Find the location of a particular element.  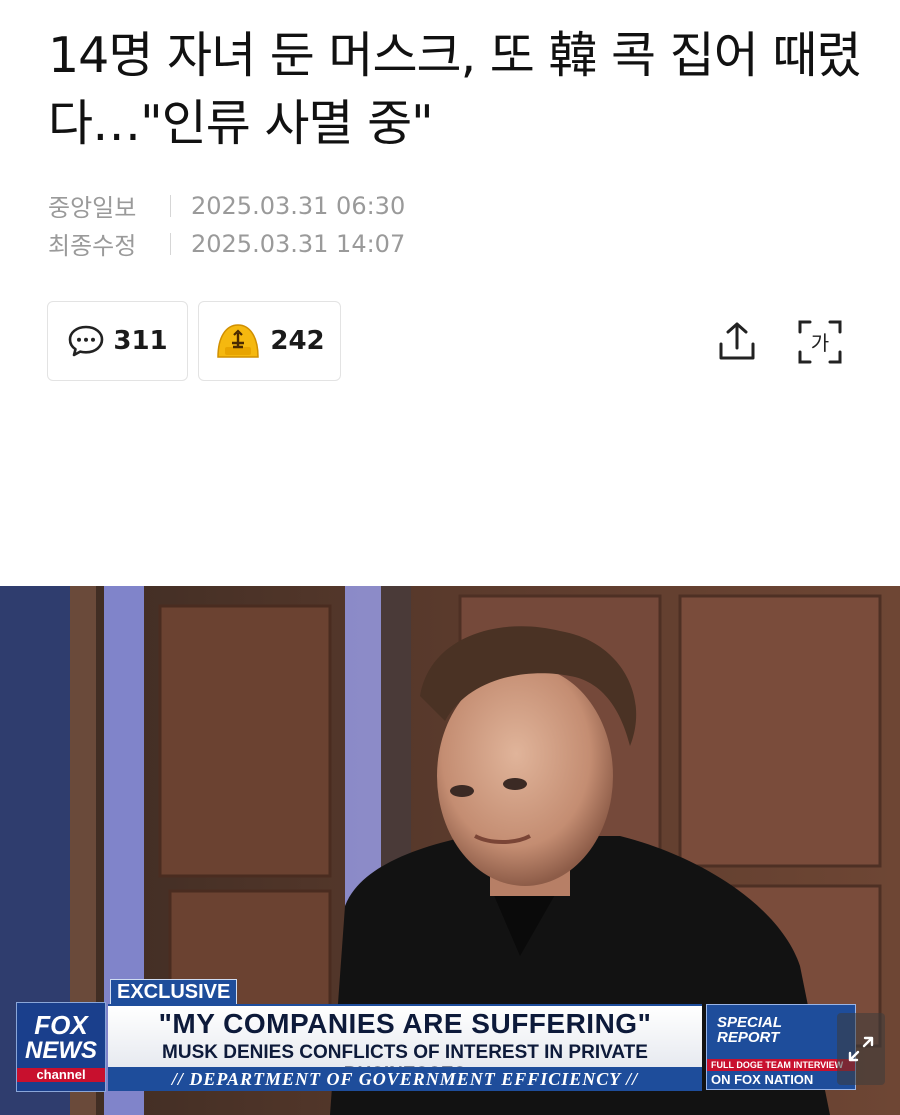

update-info: 최종수정 2025.03.31 14:07 is located at coordinates (226, 243).